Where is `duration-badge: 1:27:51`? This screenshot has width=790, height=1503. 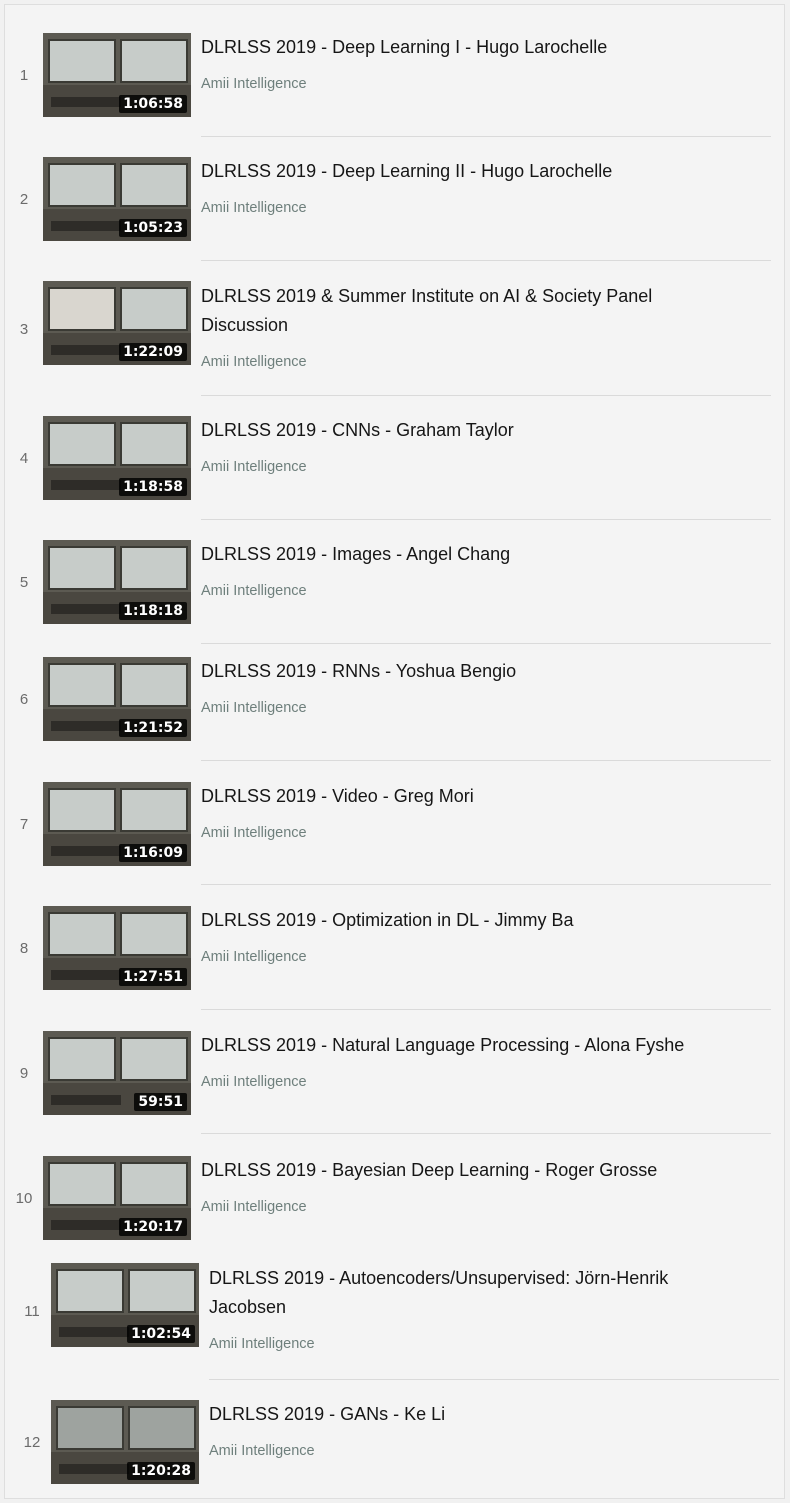 duration-badge: 1:27:51 is located at coordinates (153, 977).